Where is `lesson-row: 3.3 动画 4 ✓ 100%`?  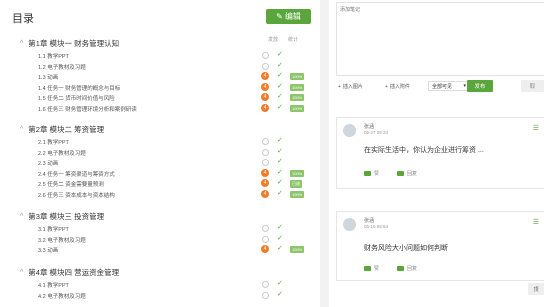
lesson-row: 3.3 动画 4 ✓ 100% is located at coordinates (178, 249).